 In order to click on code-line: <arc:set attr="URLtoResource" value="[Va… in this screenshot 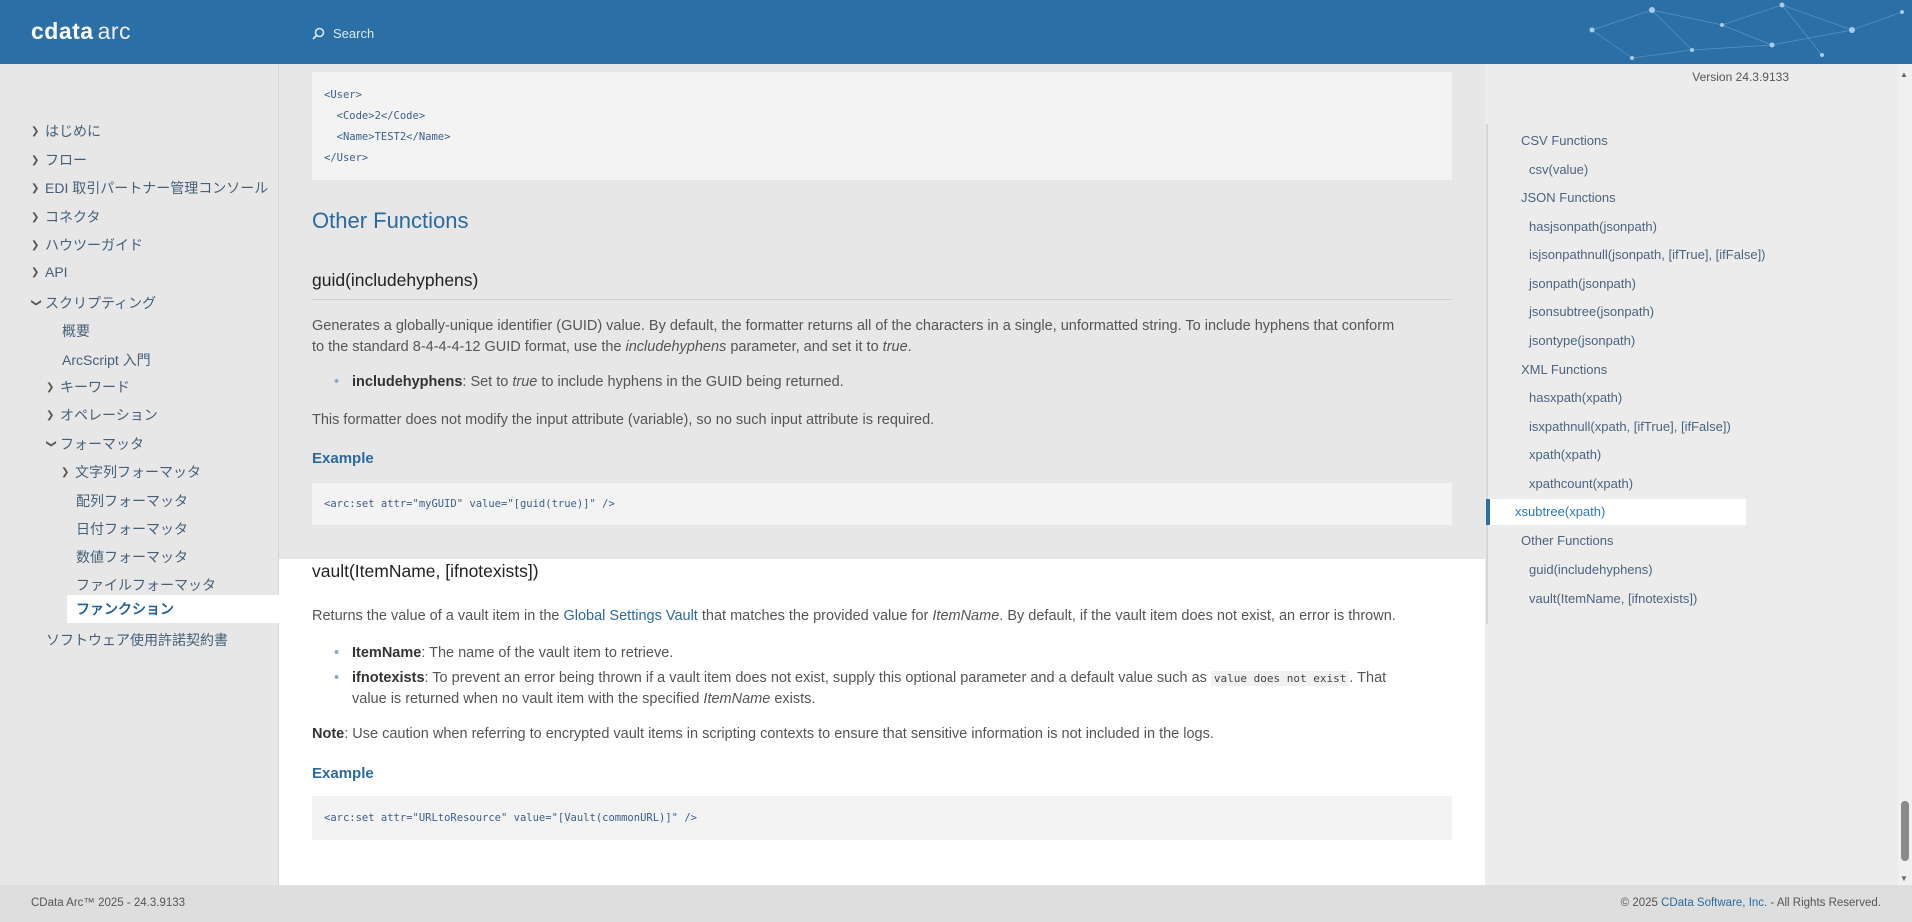, I will do `click(510, 818)`.